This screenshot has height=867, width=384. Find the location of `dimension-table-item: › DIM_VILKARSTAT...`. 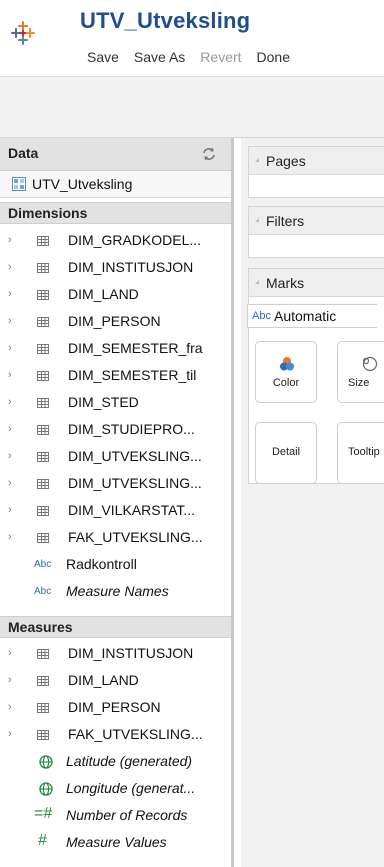

dimension-table-item: › DIM_VILKARSTAT... is located at coordinates (115, 511).